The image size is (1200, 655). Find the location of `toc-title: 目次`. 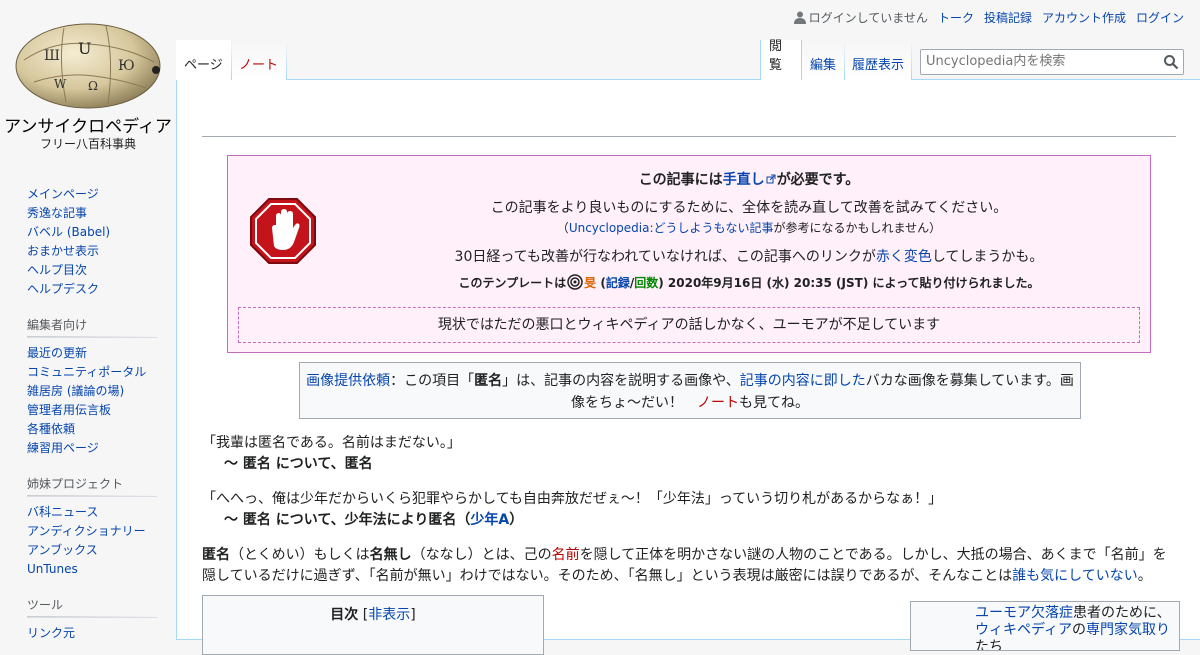

toc-title: 目次 is located at coordinates (344, 615).